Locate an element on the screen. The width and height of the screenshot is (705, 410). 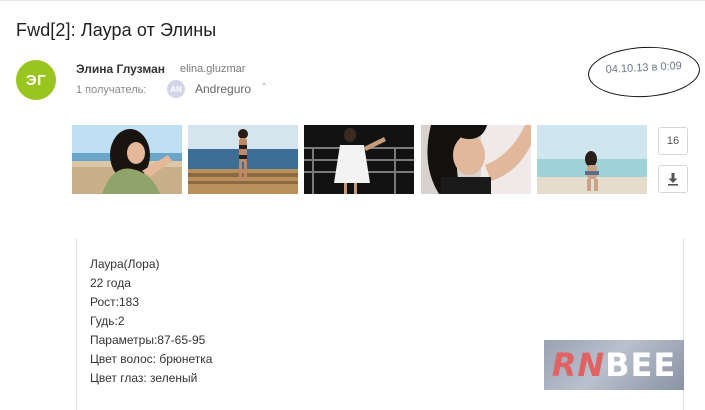
watermark-logo: RN BEE is located at coordinates (614, 365).